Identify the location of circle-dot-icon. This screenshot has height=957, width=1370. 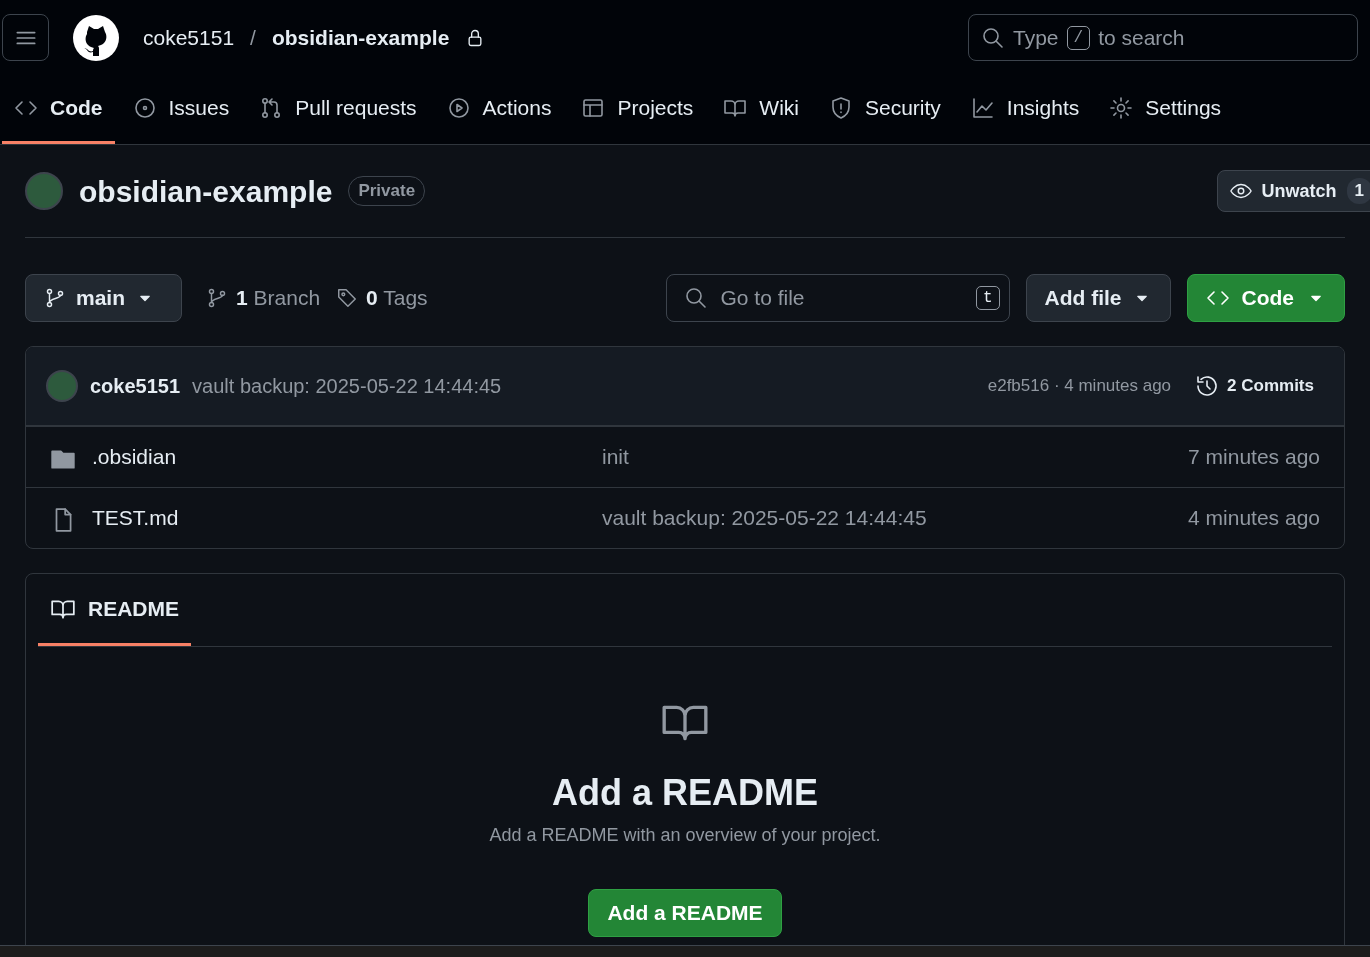
(144, 108).